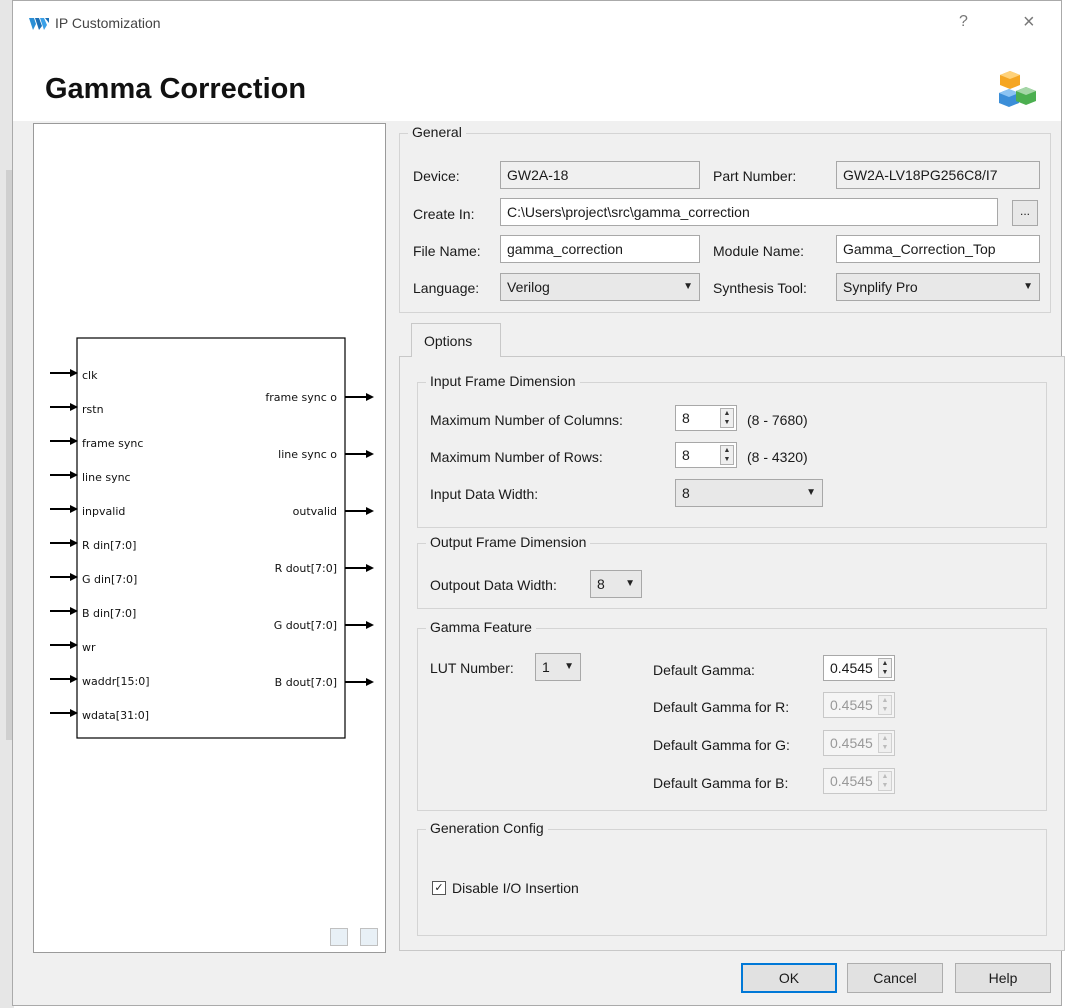 Image resolution: width=1071 pixels, height=1008 pixels. I want to click on input-port: inpvalid, so click(87, 511).